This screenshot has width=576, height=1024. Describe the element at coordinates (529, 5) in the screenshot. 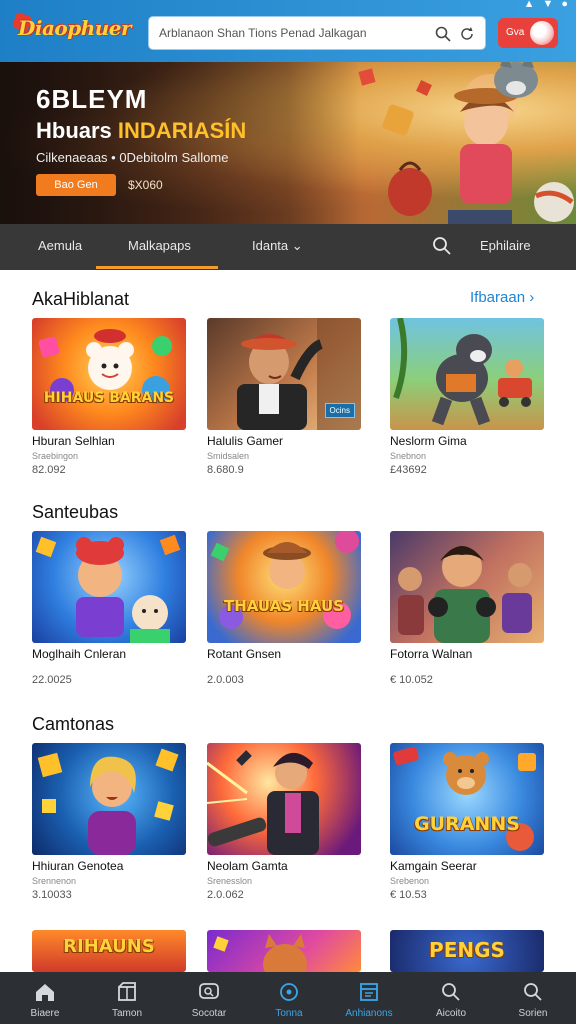

I see `signal-icon: ▲` at that location.